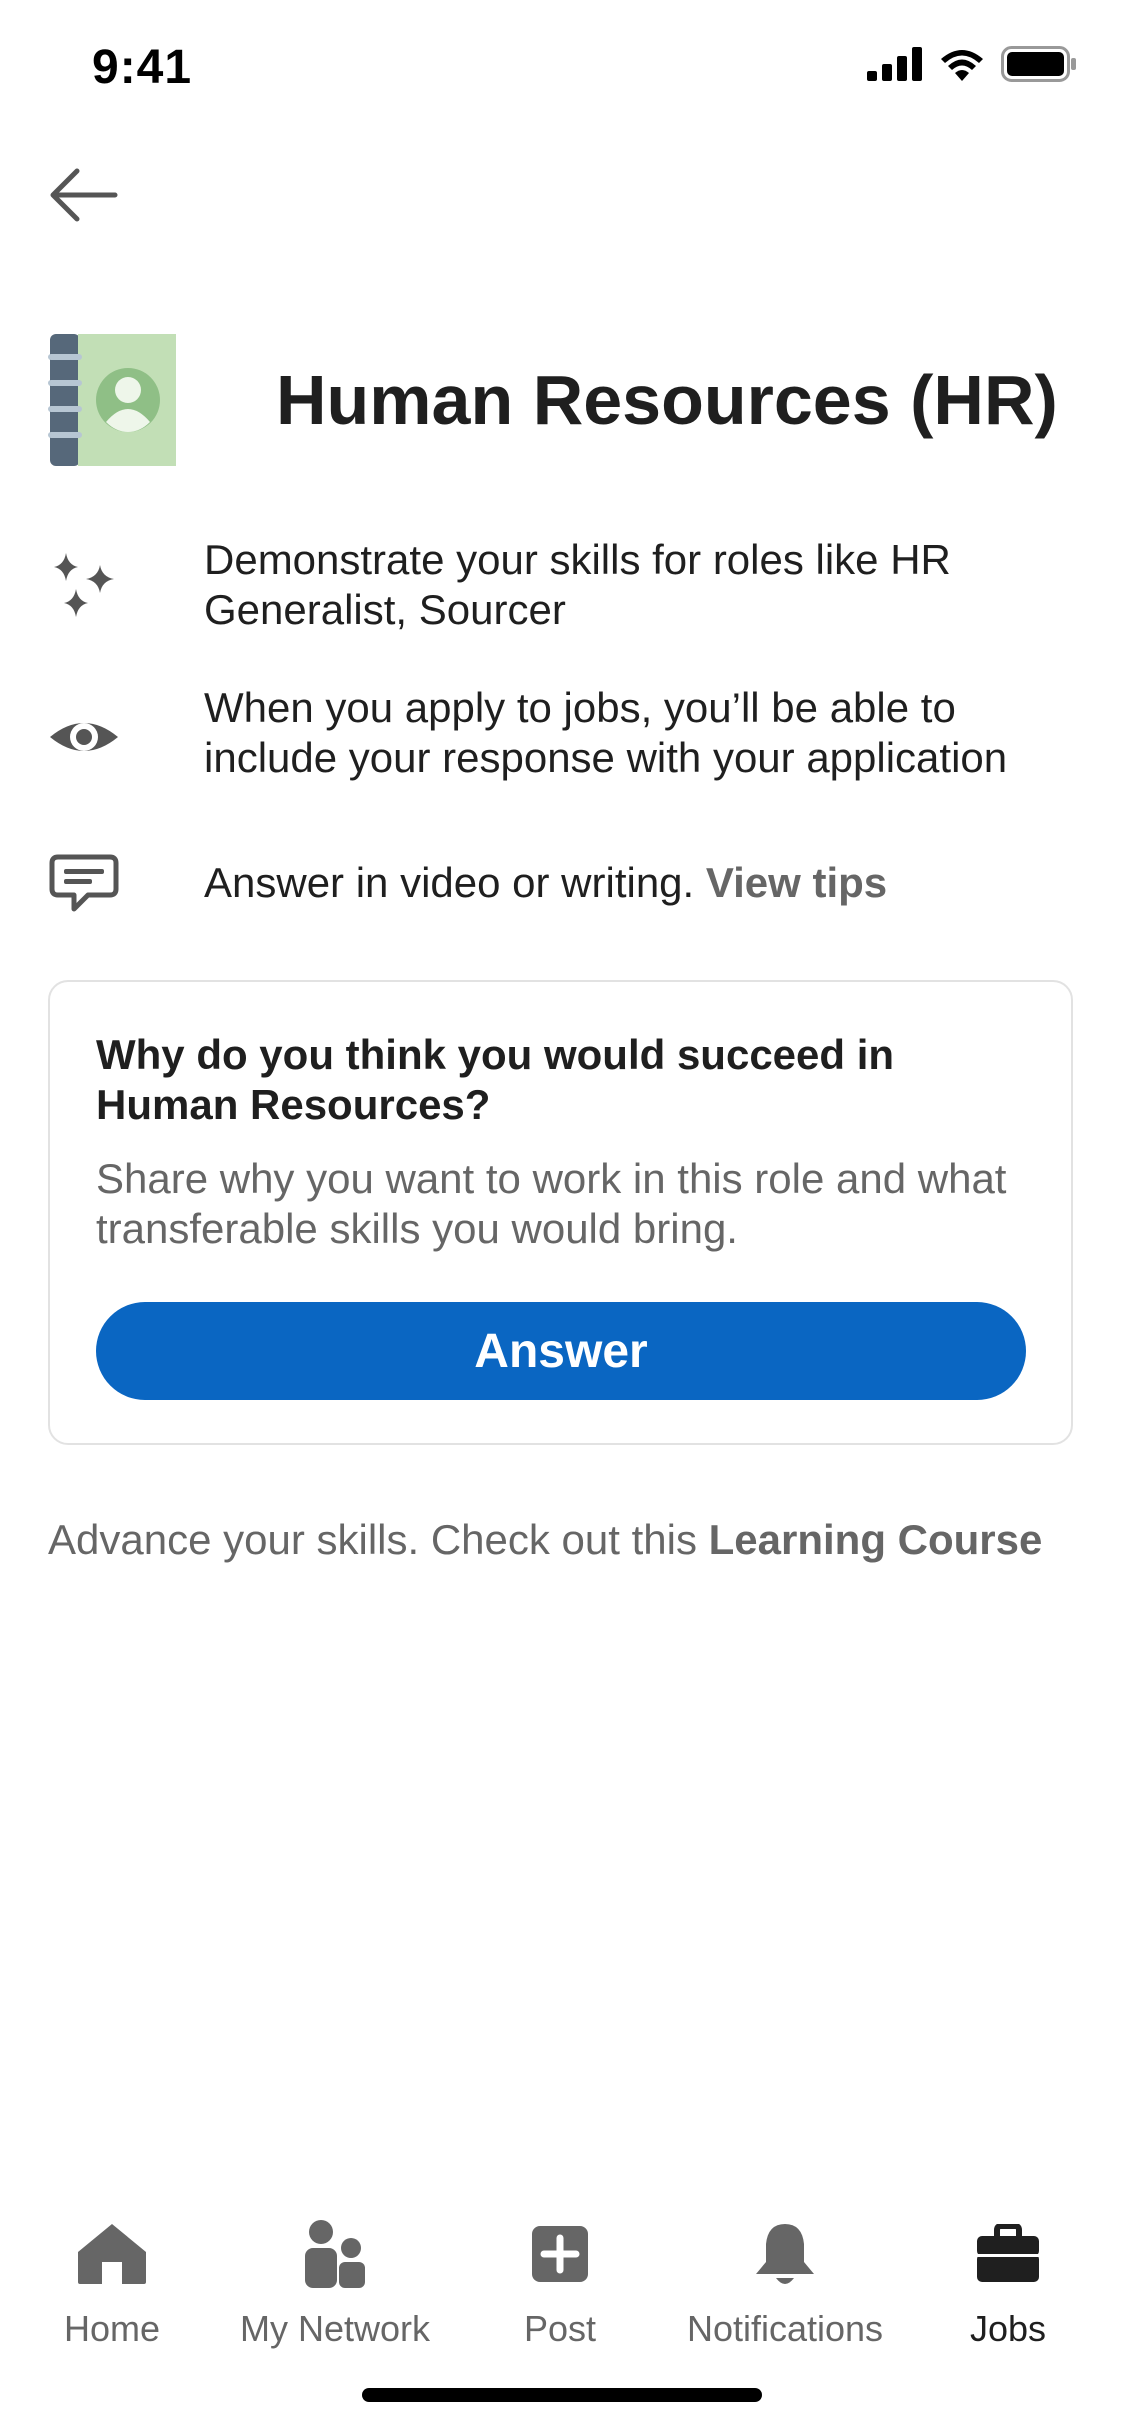 Image resolution: width=1125 pixels, height=2436 pixels. Describe the element at coordinates (1038, 64) in the screenshot. I see `battery-icon` at that location.